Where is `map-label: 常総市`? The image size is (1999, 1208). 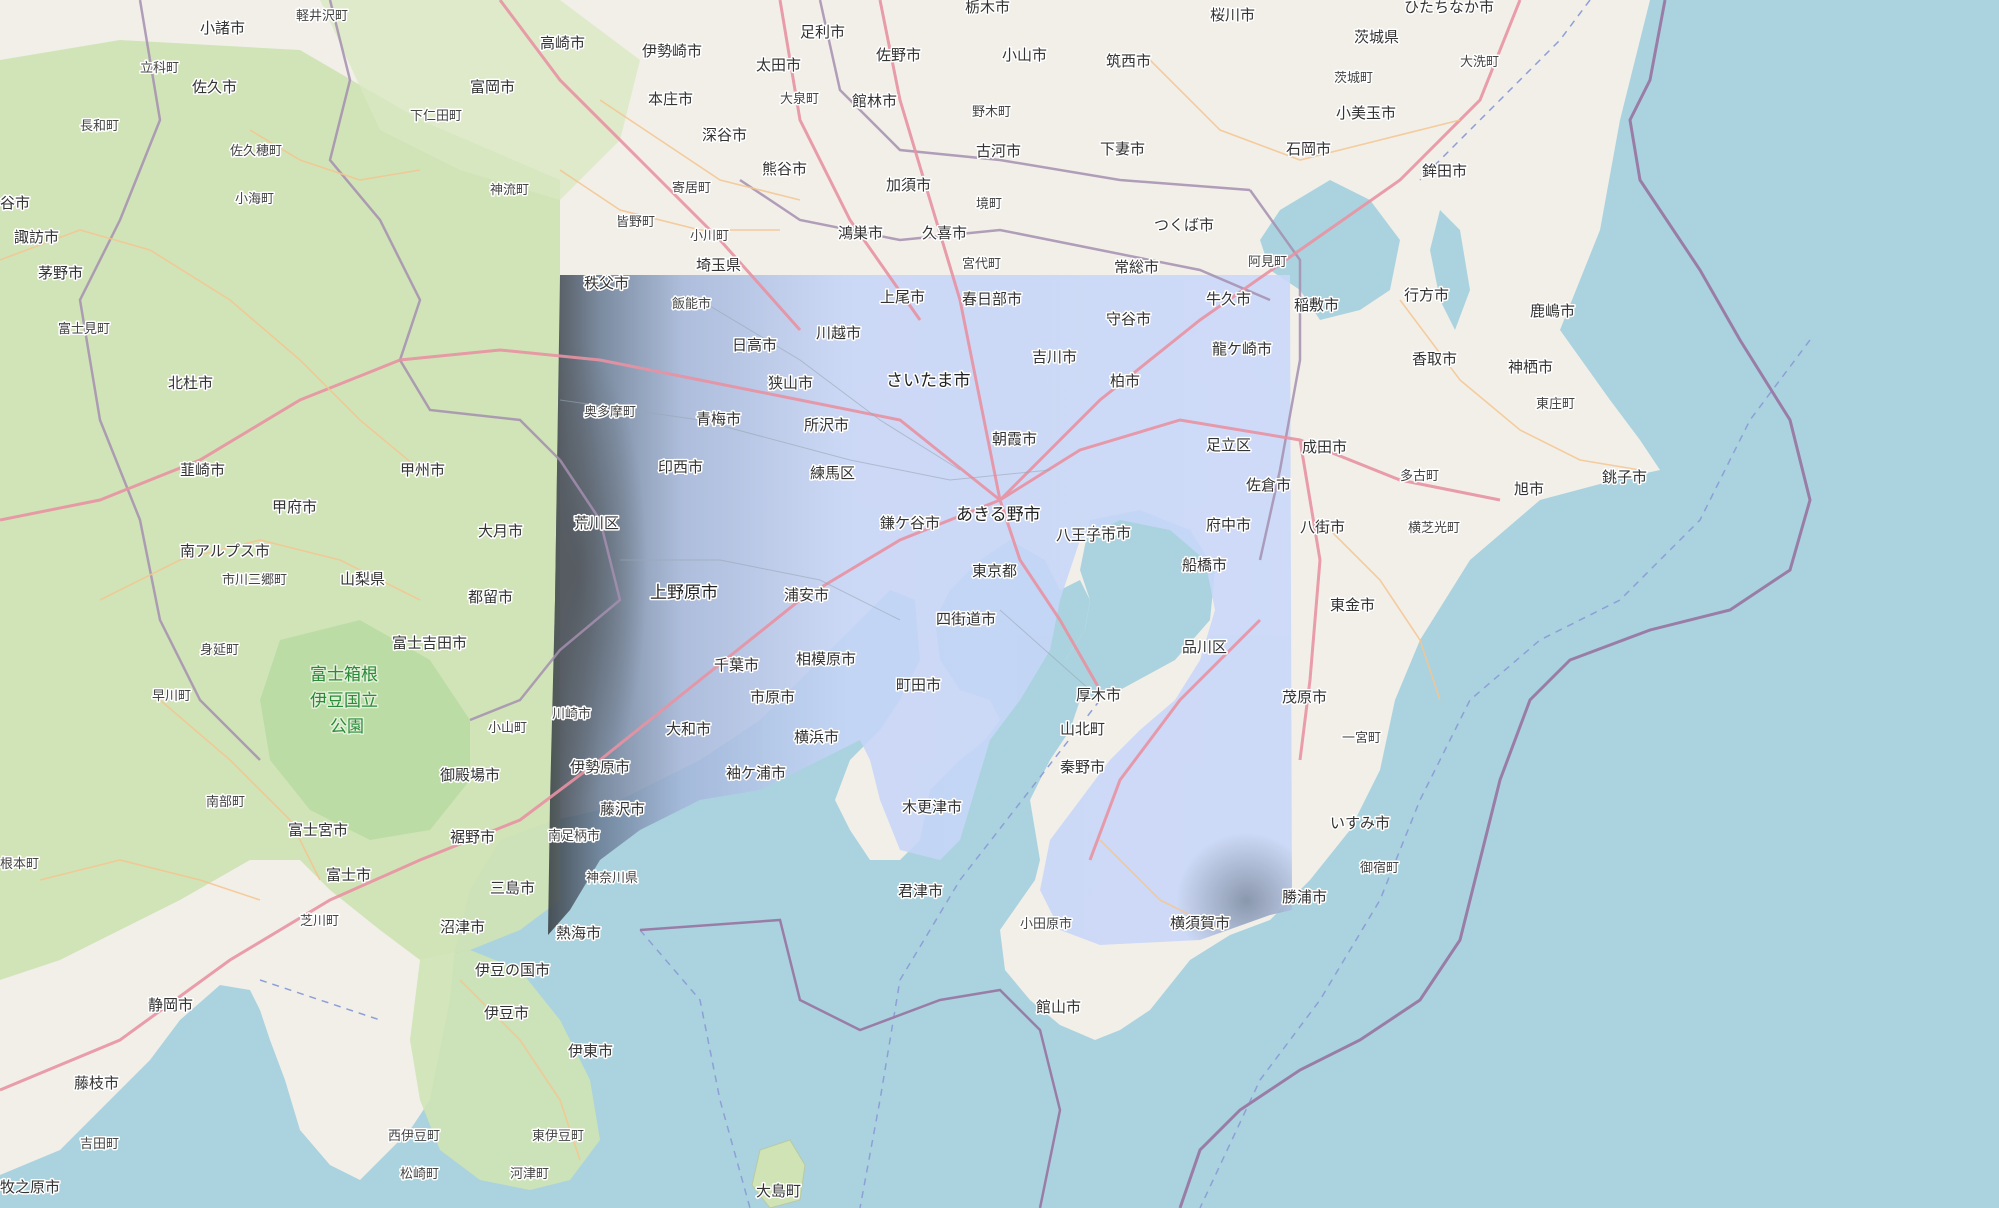
map-label: 常総市 is located at coordinates (1136, 267).